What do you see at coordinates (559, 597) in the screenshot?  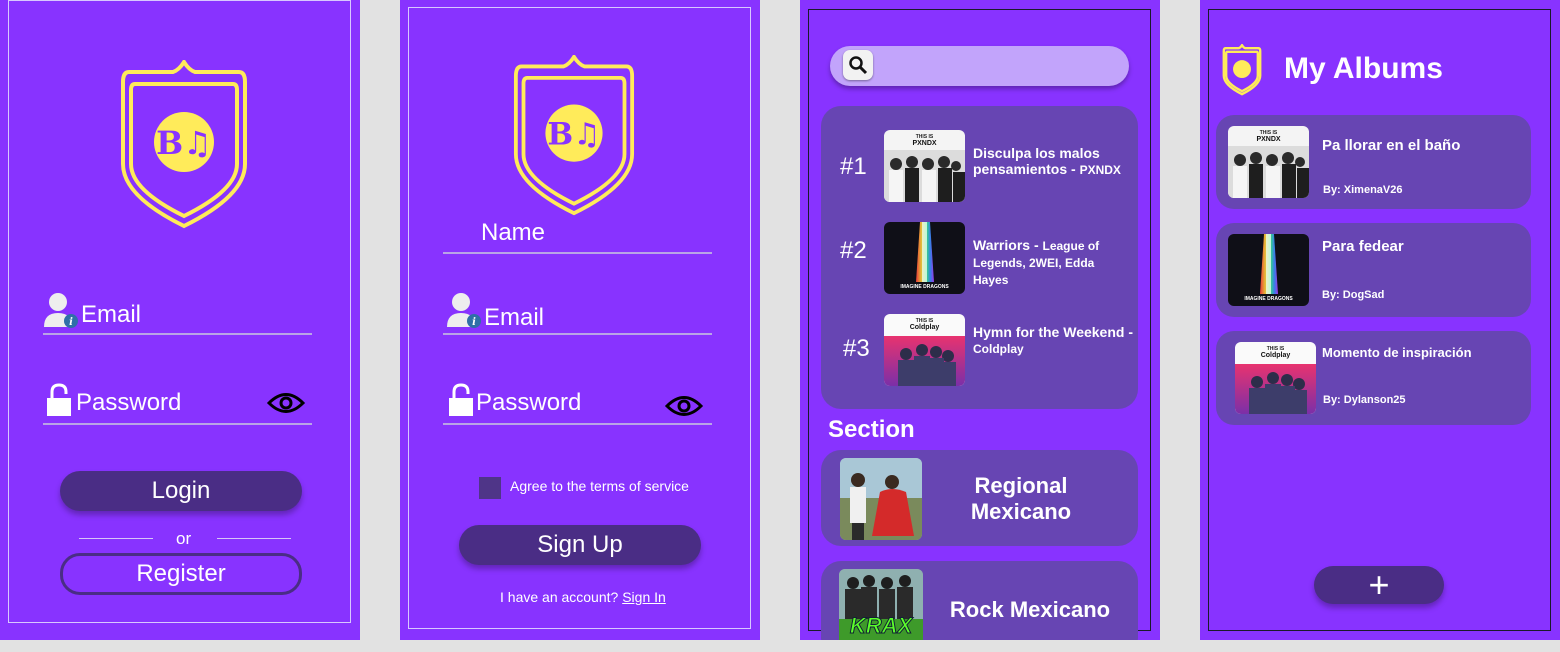 I see `have-account-text: I have an account?` at bounding box center [559, 597].